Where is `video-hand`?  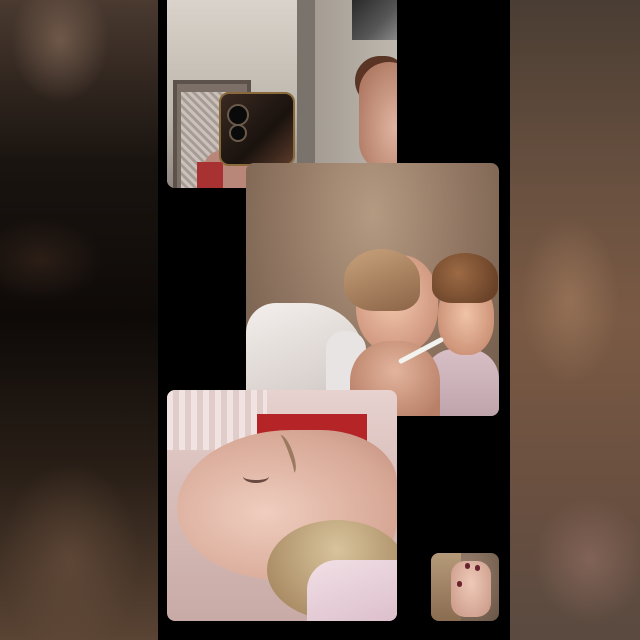
video-hand is located at coordinates (471, 589).